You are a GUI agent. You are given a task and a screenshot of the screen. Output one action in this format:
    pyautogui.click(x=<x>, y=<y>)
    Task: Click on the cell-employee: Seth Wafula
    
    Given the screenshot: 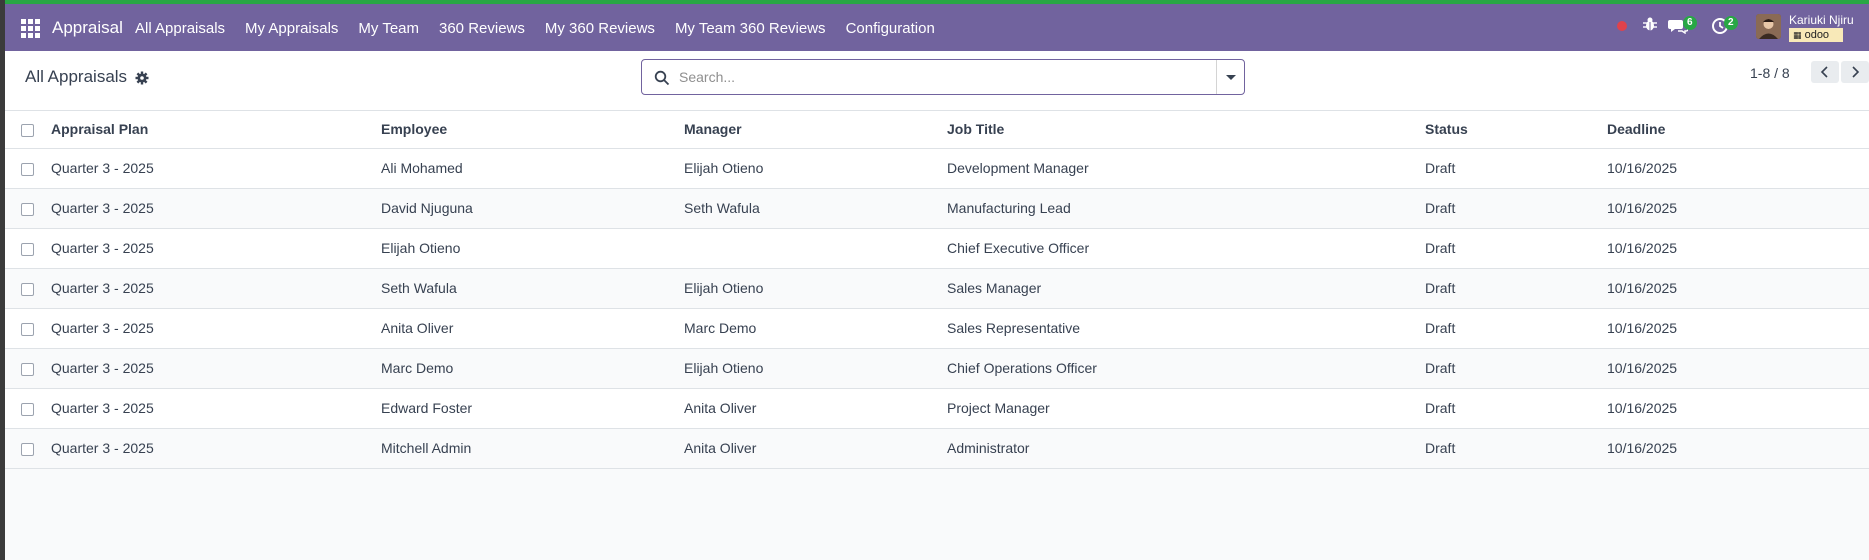 What is the action you would take?
    pyautogui.click(x=532, y=288)
    